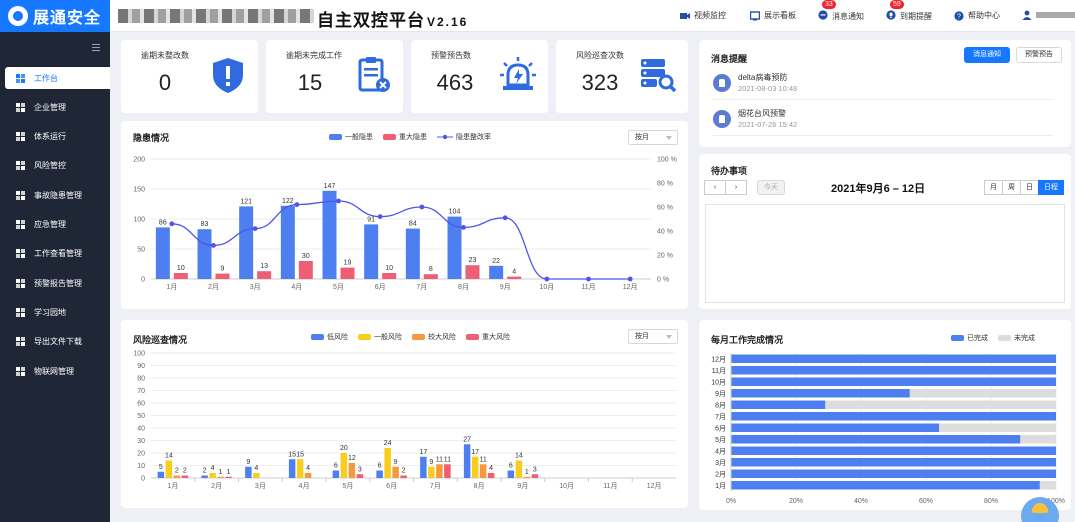 Image resolution: width=1075 pixels, height=522 pixels. What do you see at coordinates (20, 253) in the screenshot?
I see `calendar-icon` at bounding box center [20, 253].